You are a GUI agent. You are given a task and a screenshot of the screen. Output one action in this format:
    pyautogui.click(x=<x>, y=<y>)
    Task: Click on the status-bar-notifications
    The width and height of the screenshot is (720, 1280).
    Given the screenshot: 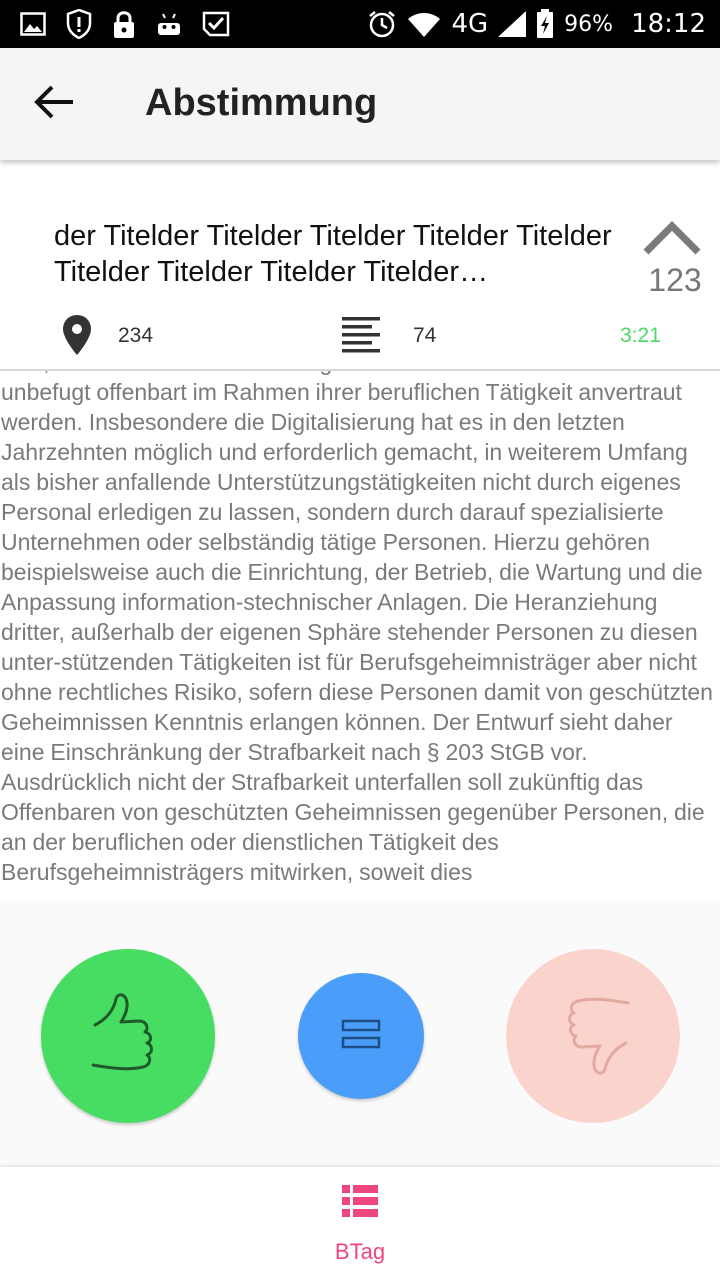 What is the action you would take?
    pyautogui.click(x=125, y=24)
    